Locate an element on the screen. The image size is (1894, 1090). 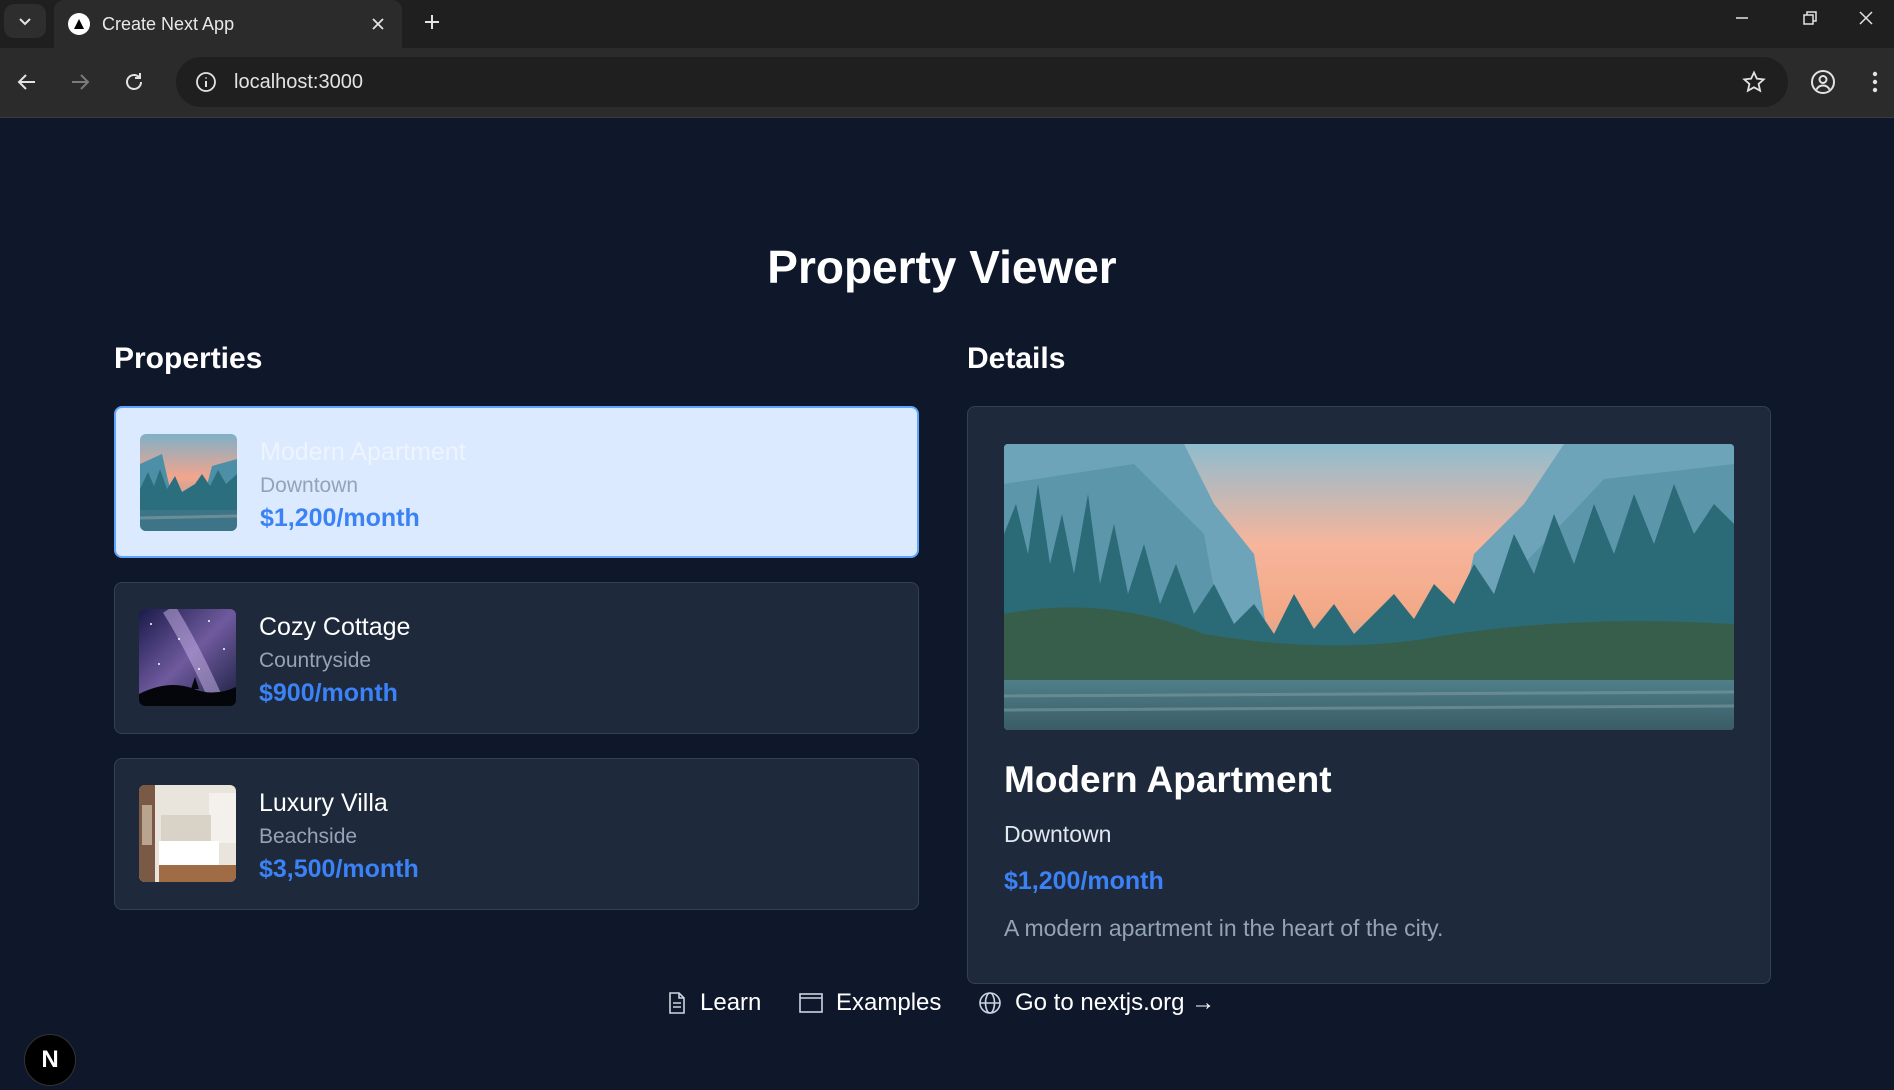
arrow-right-icon is located at coordinates (81, 82).